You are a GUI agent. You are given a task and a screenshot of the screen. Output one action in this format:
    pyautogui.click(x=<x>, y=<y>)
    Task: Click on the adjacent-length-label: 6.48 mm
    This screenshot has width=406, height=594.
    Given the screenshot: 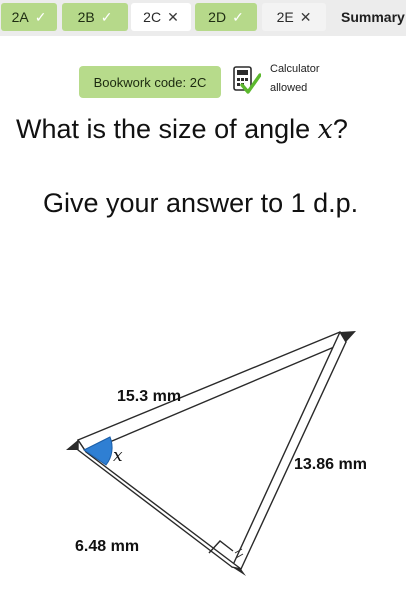 What is the action you would take?
    pyautogui.click(x=107, y=546)
    